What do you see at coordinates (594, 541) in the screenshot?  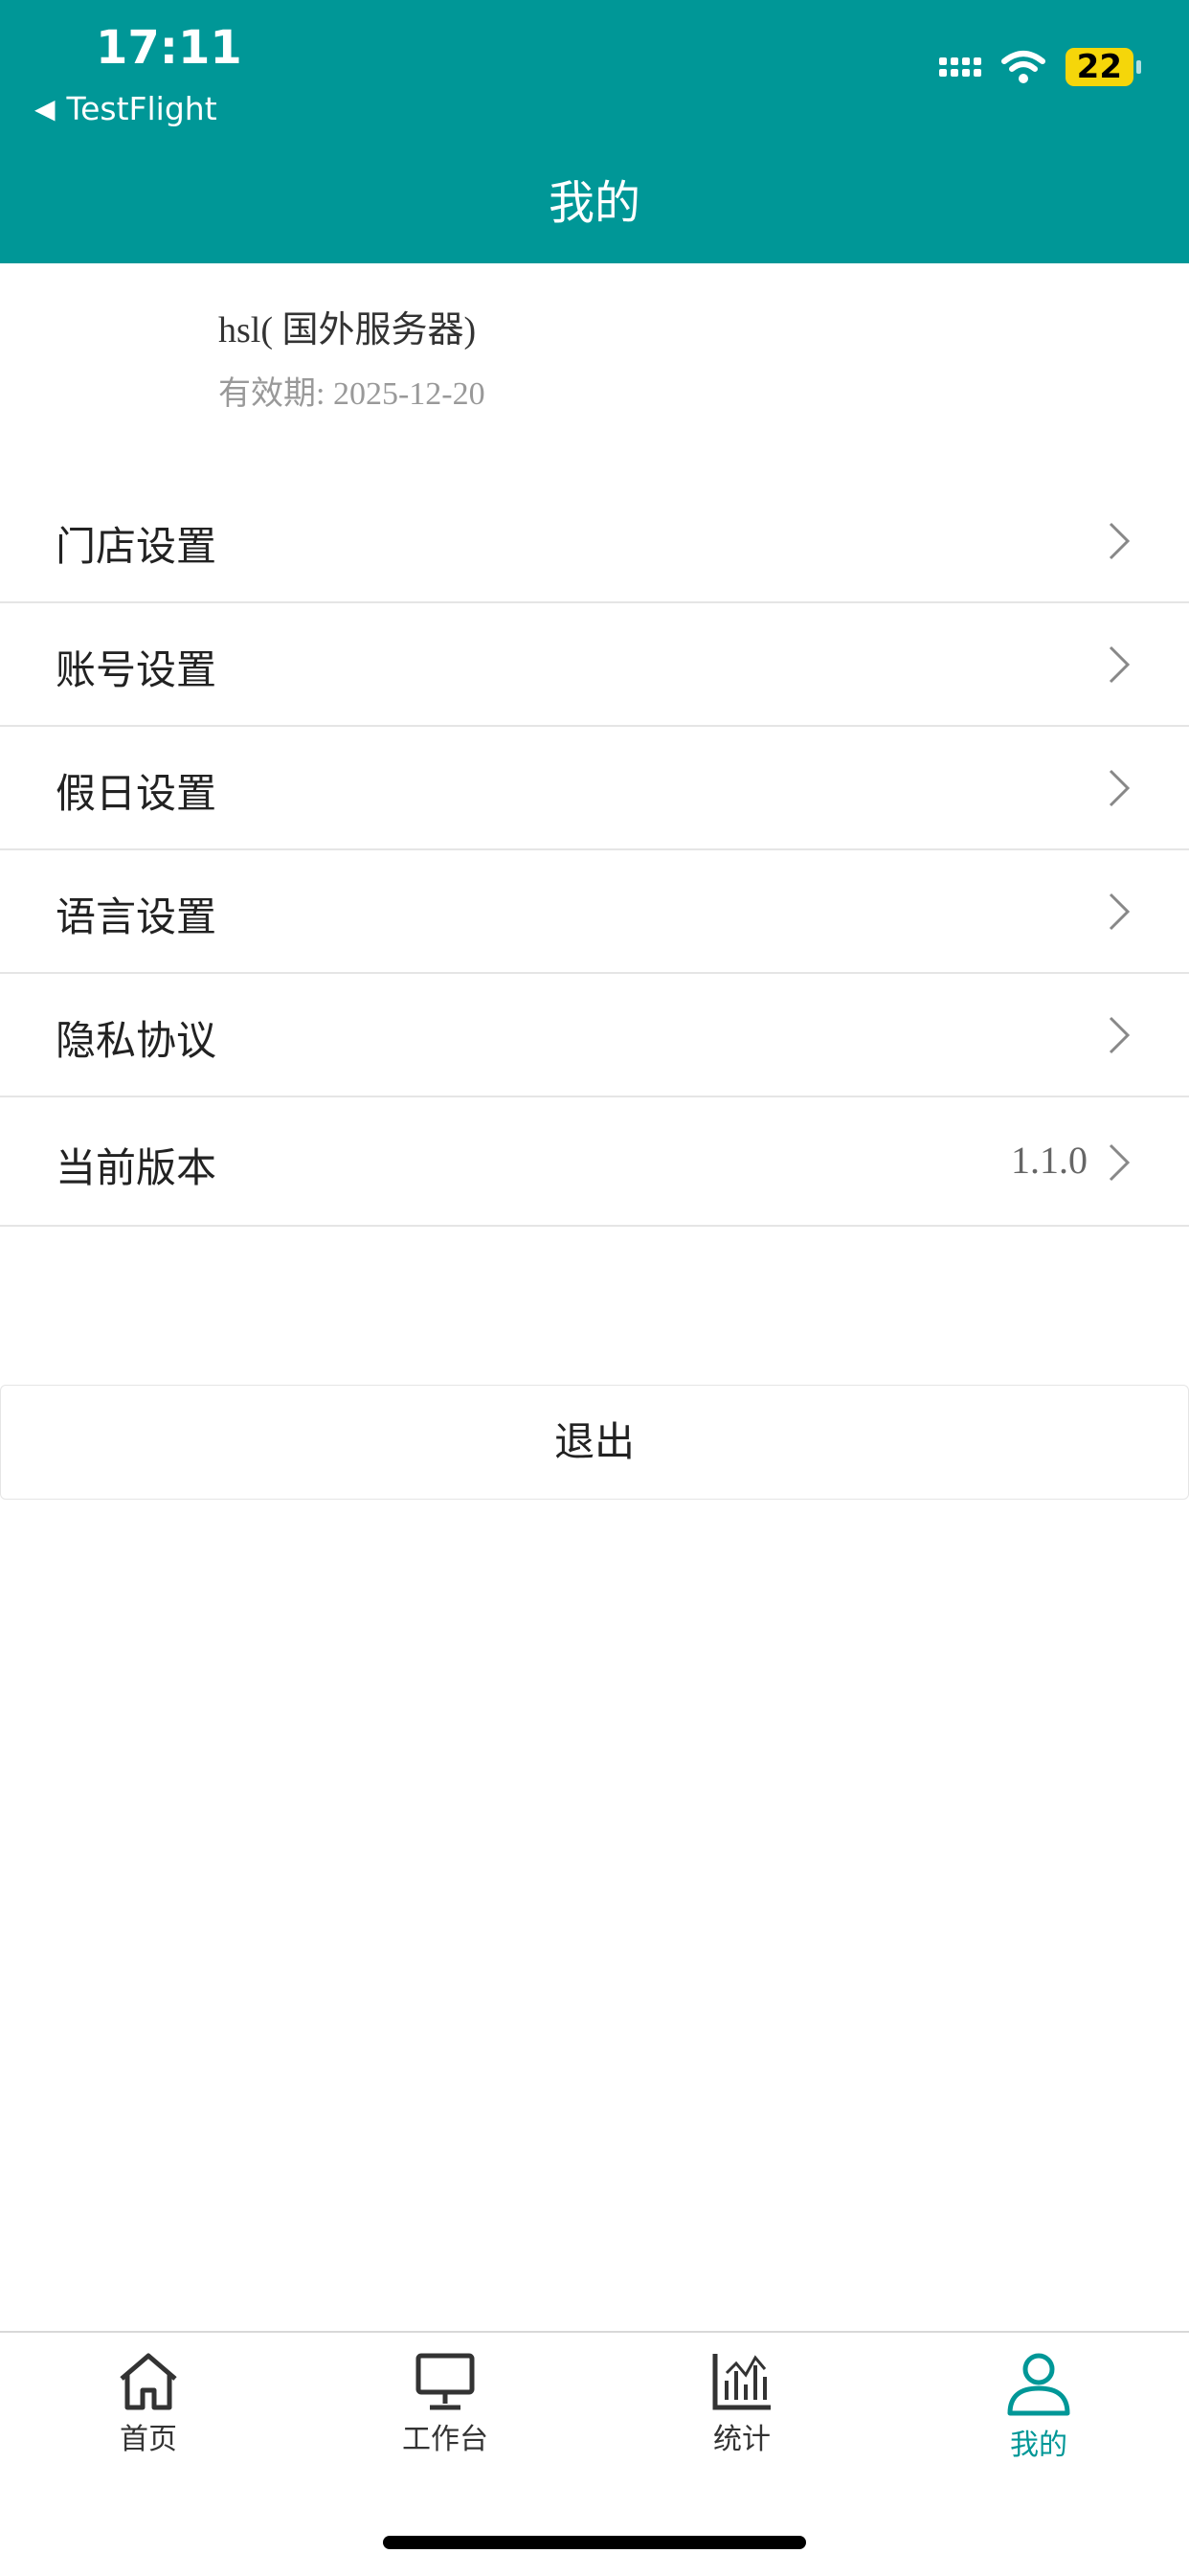 I see `menu-item-store-settings: 门店设置` at bounding box center [594, 541].